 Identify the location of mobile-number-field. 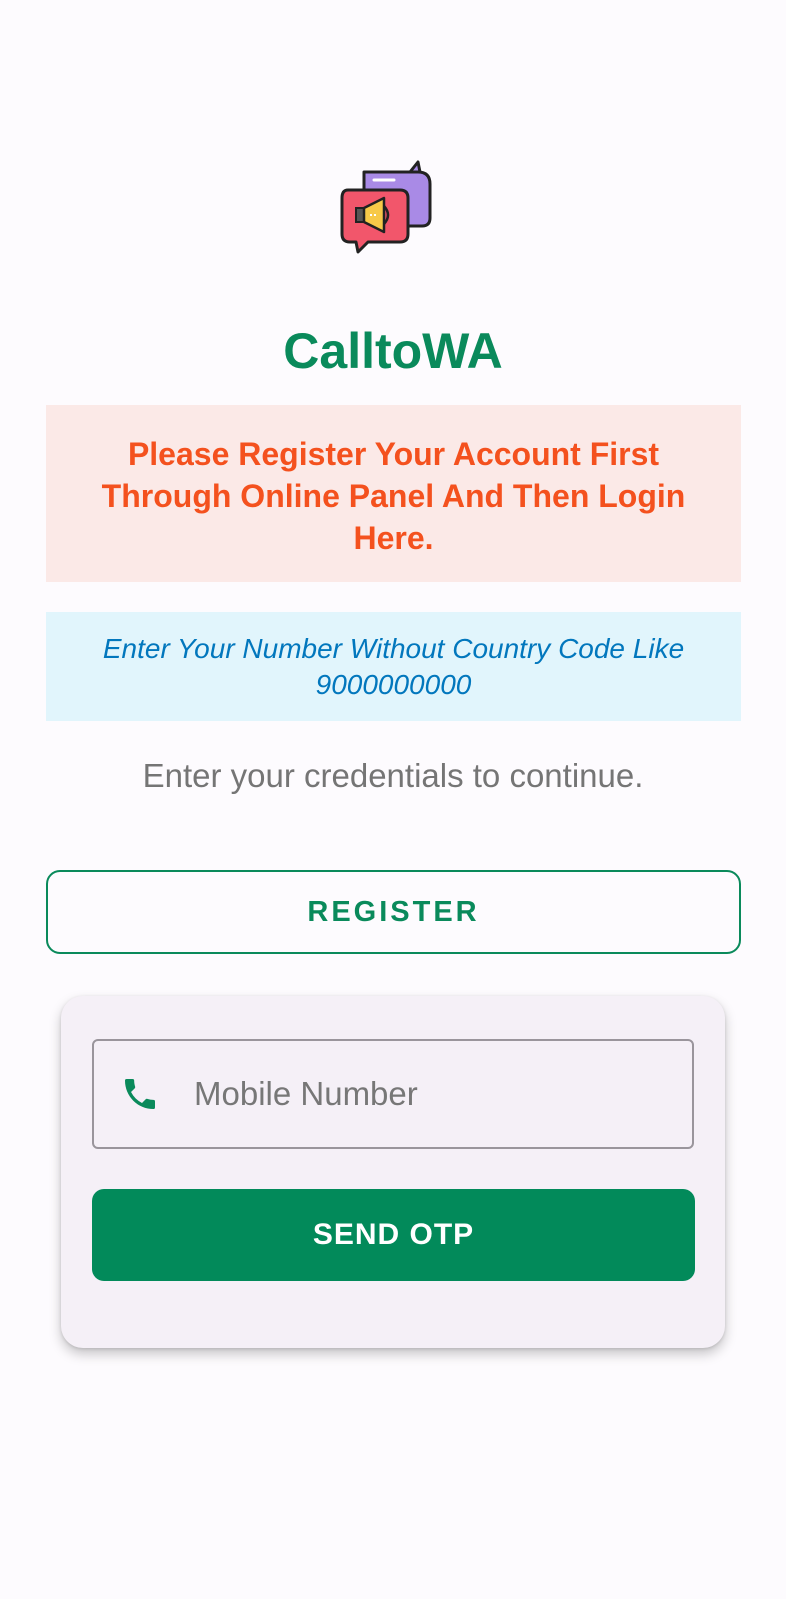
(393, 1094).